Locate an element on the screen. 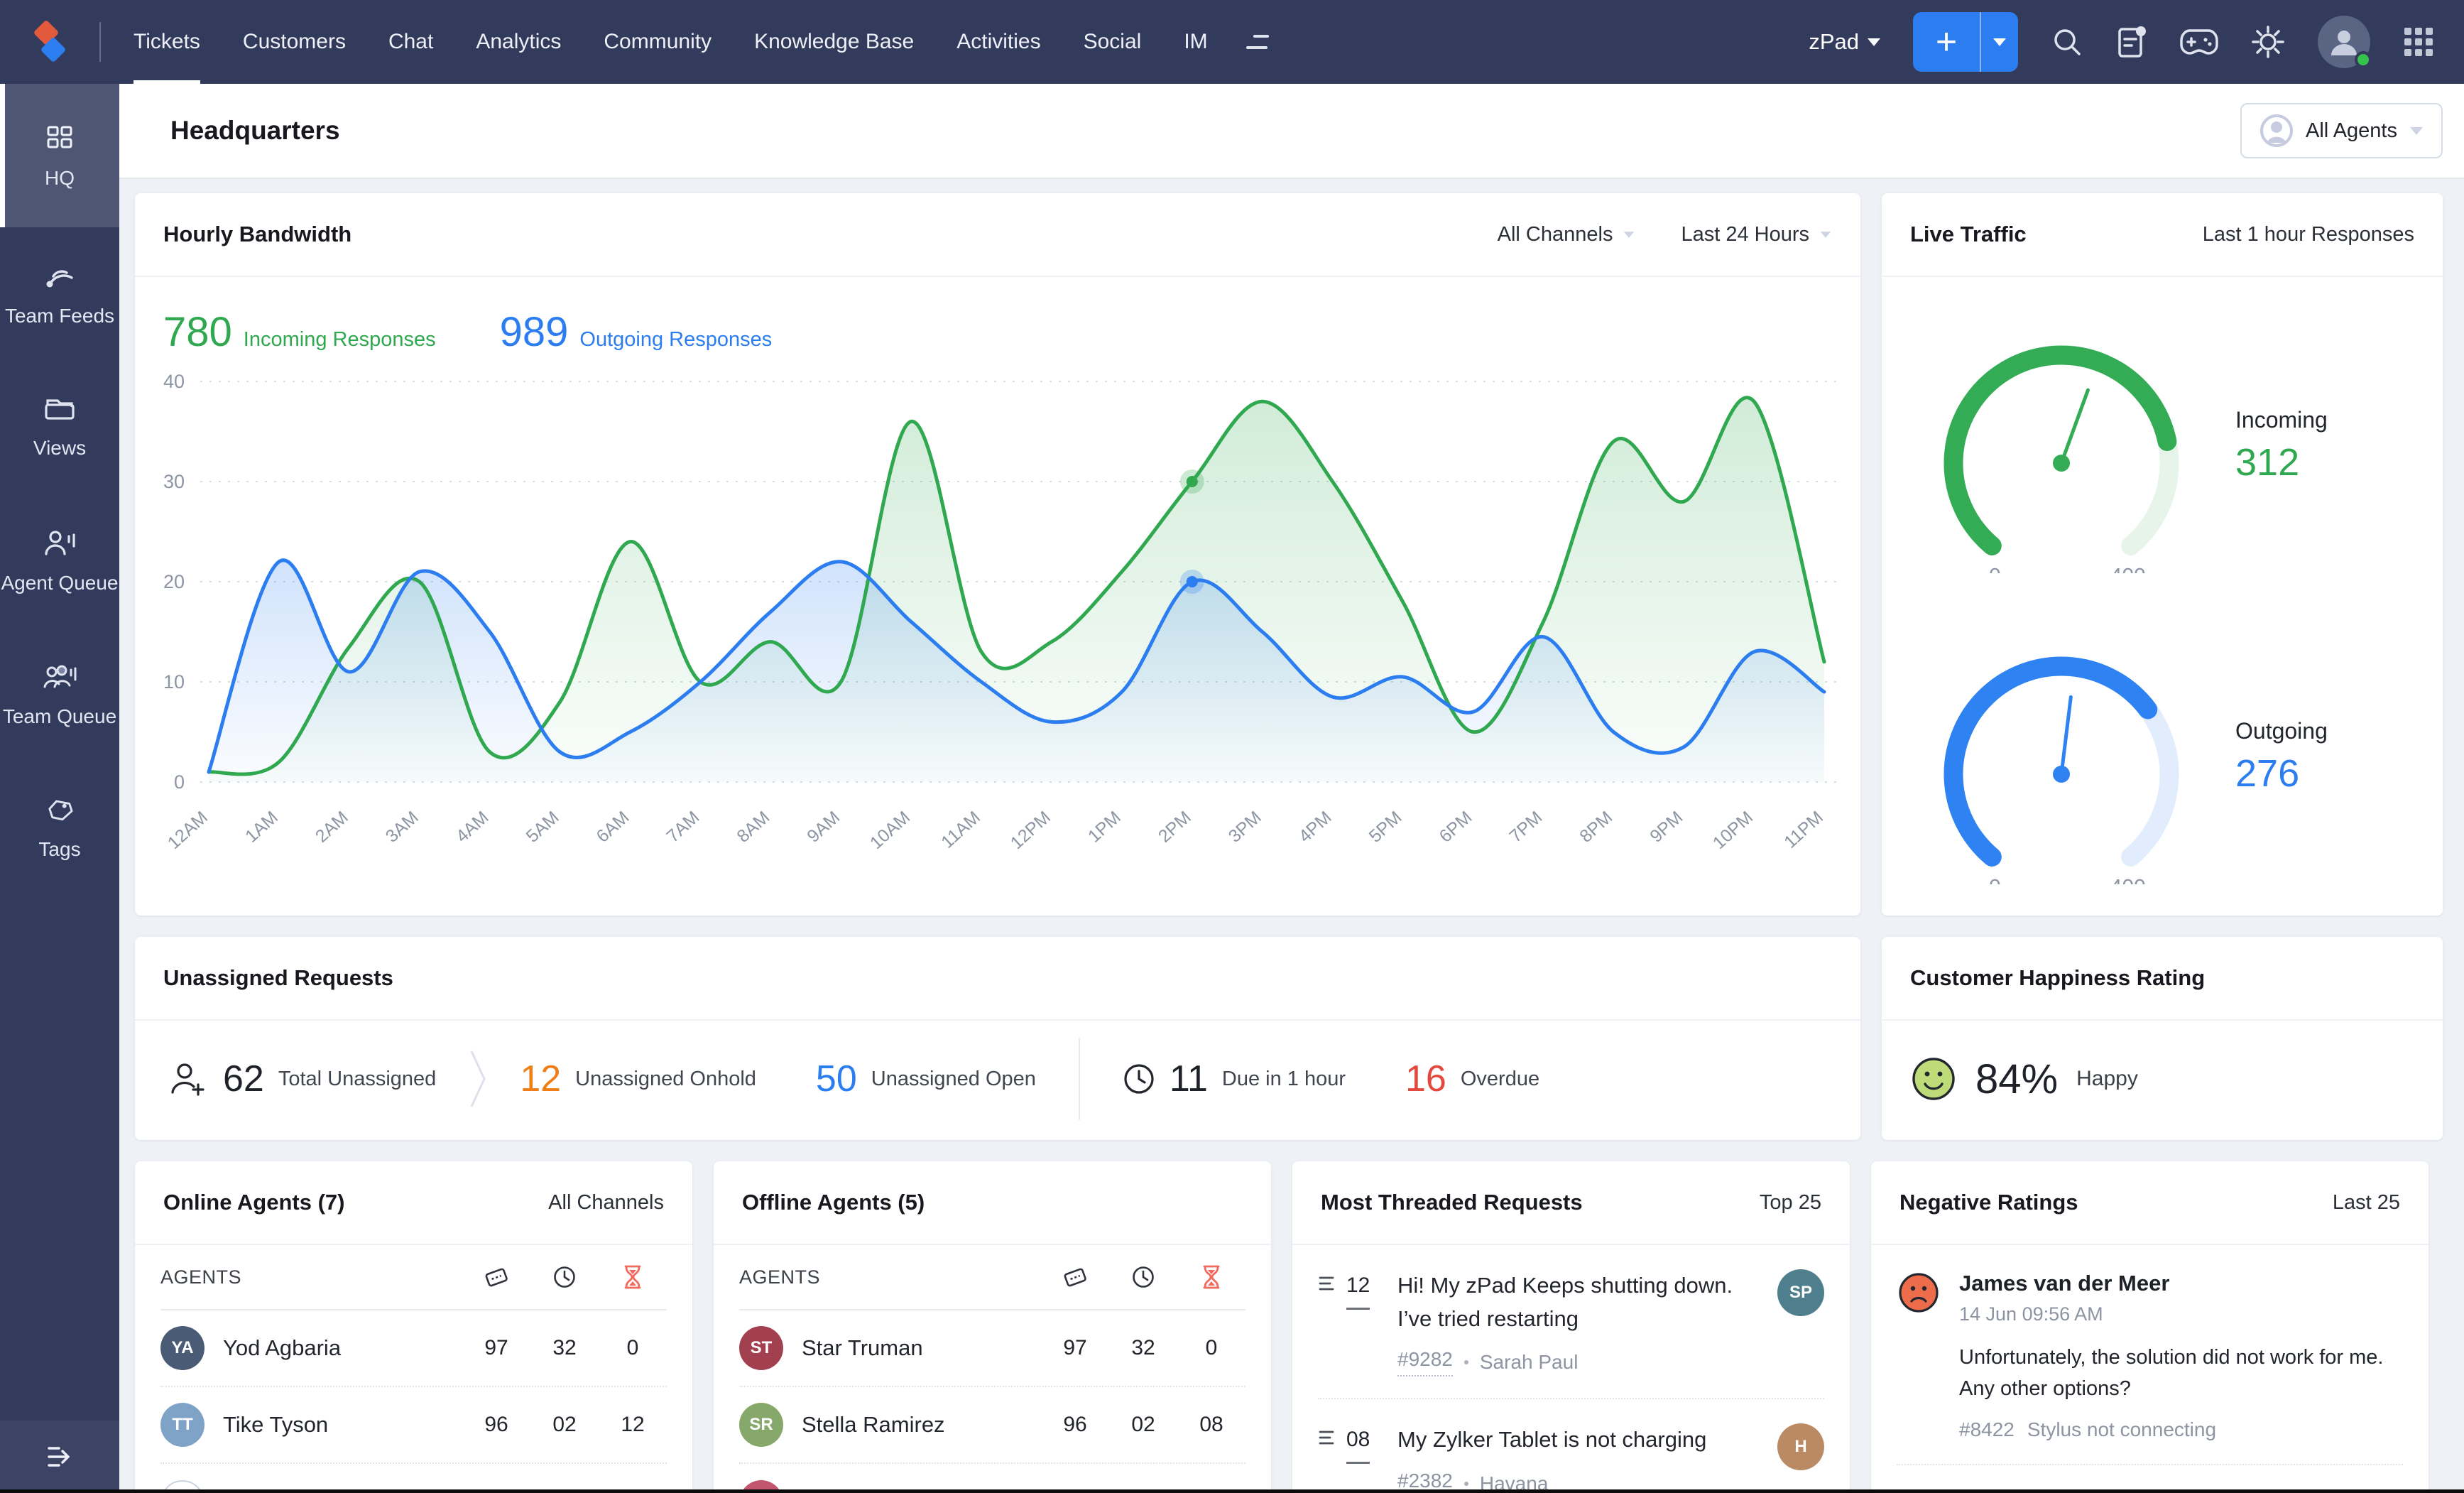 The height and width of the screenshot is (1493, 2464). settings-gear-icon is located at coordinates (2268, 42).